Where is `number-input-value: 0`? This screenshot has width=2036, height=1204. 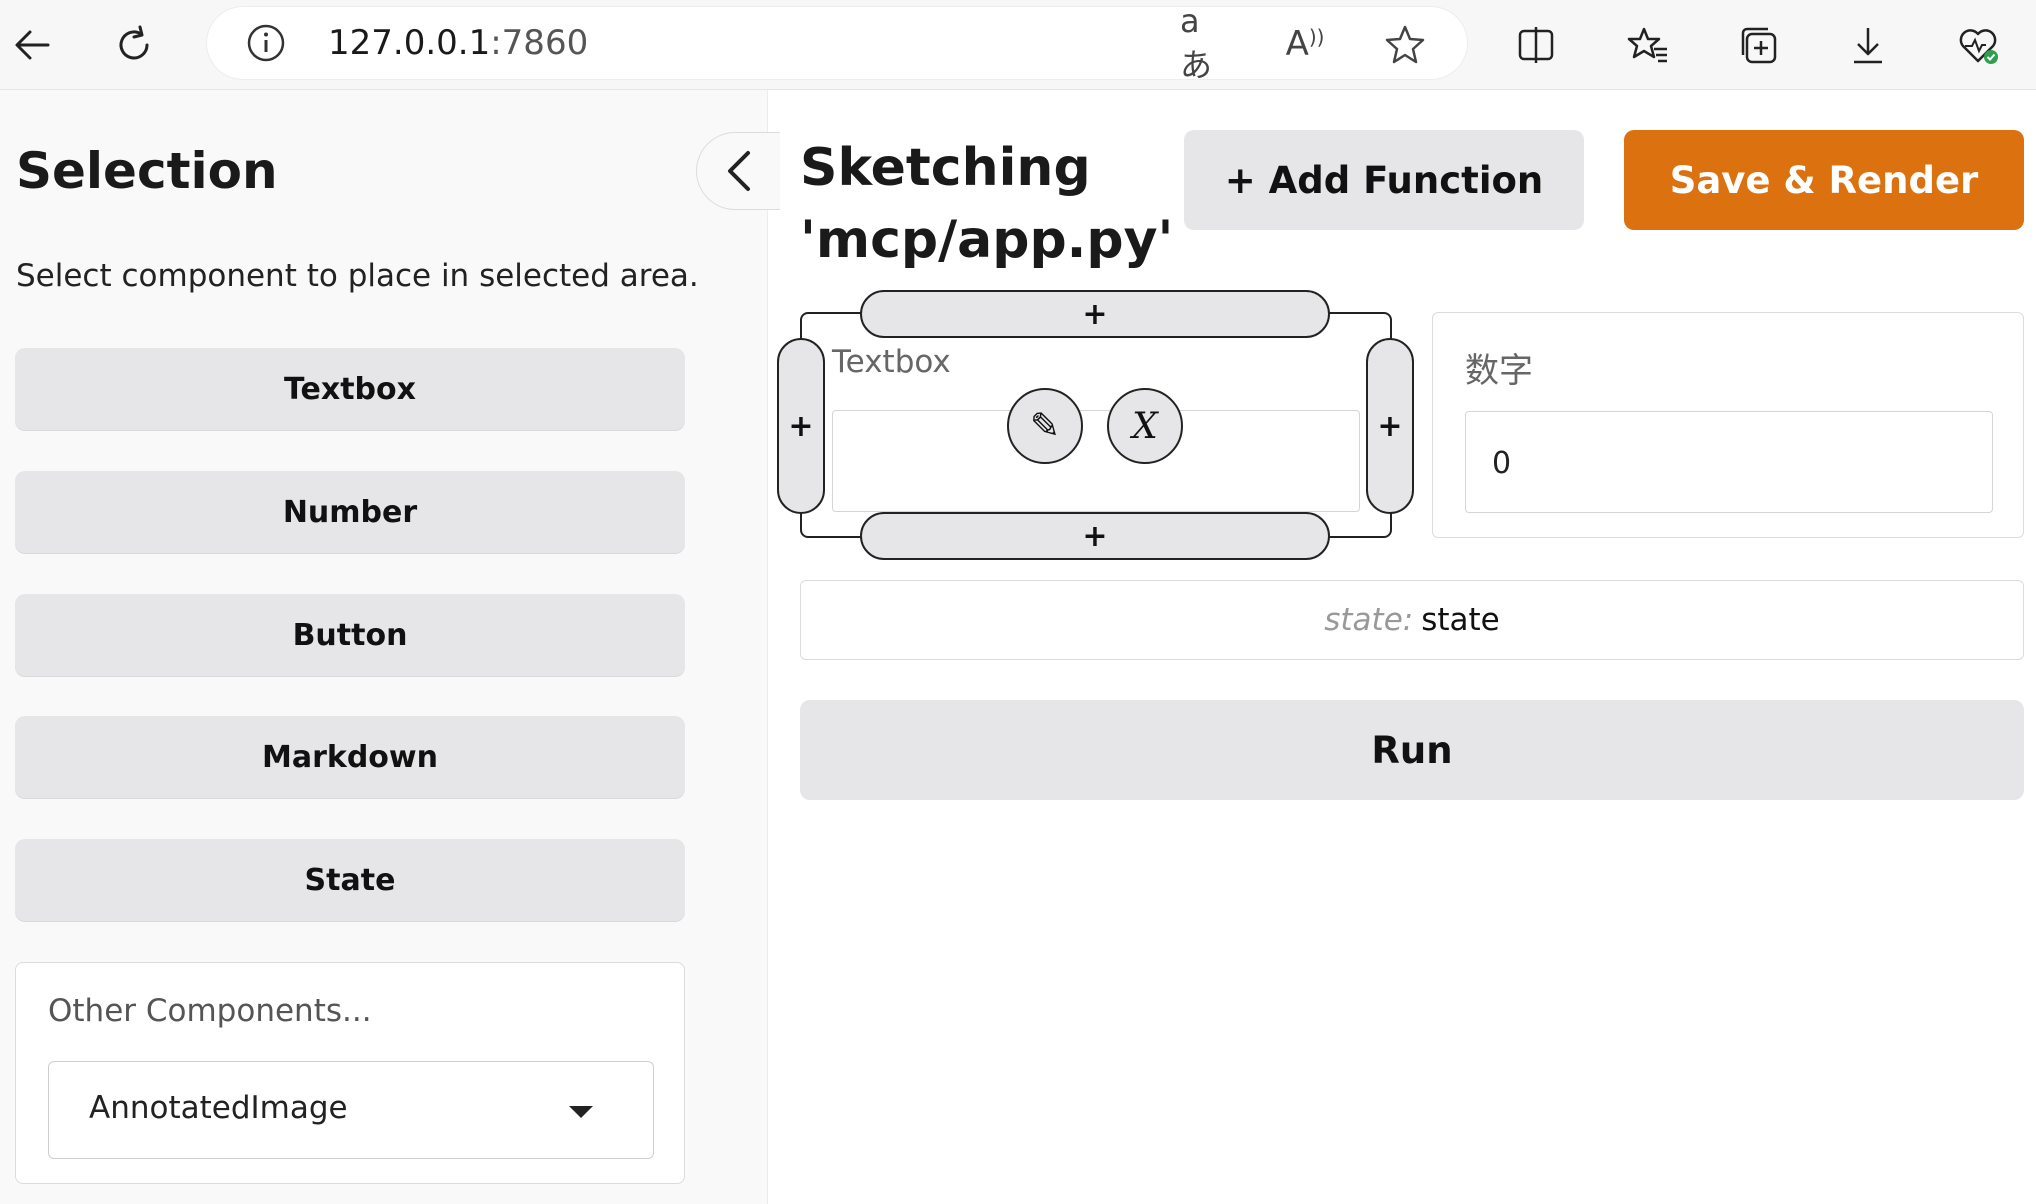 number-input-value: 0 is located at coordinates (1502, 463).